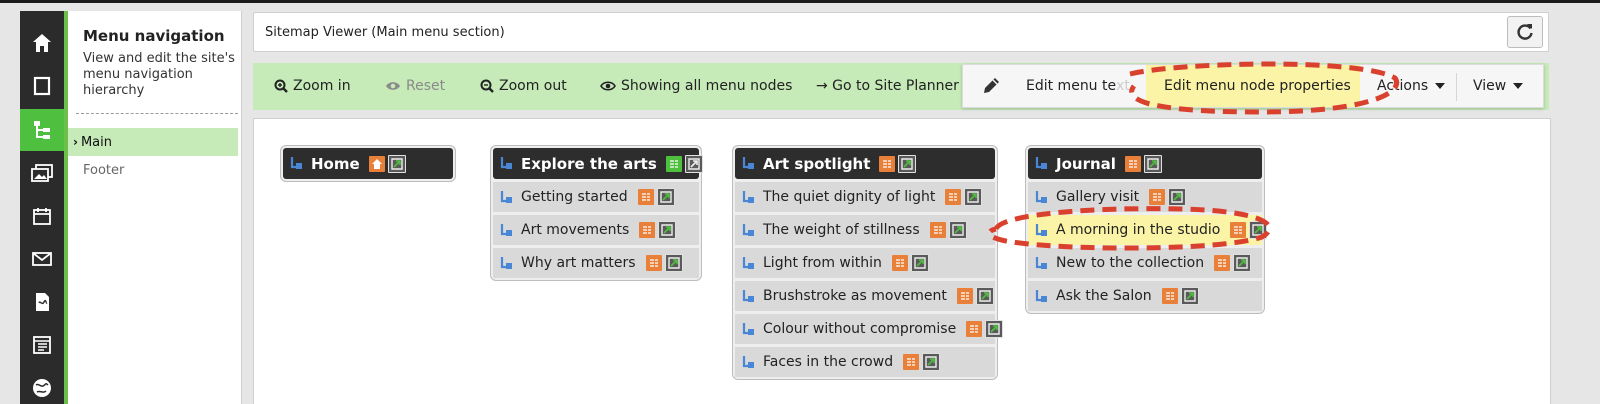 The height and width of the screenshot is (404, 1600). What do you see at coordinates (596, 230) in the screenshot?
I see `menu-node-item: Art movements` at bounding box center [596, 230].